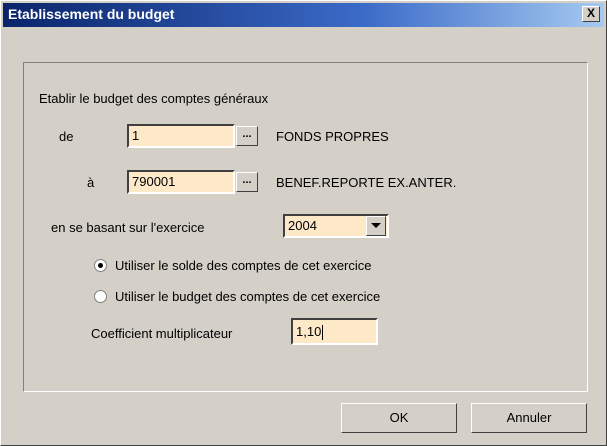 Image resolution: width=607 pixels, height=446 pixels. I want to click on radio-selected-dot, so click(100, 265).